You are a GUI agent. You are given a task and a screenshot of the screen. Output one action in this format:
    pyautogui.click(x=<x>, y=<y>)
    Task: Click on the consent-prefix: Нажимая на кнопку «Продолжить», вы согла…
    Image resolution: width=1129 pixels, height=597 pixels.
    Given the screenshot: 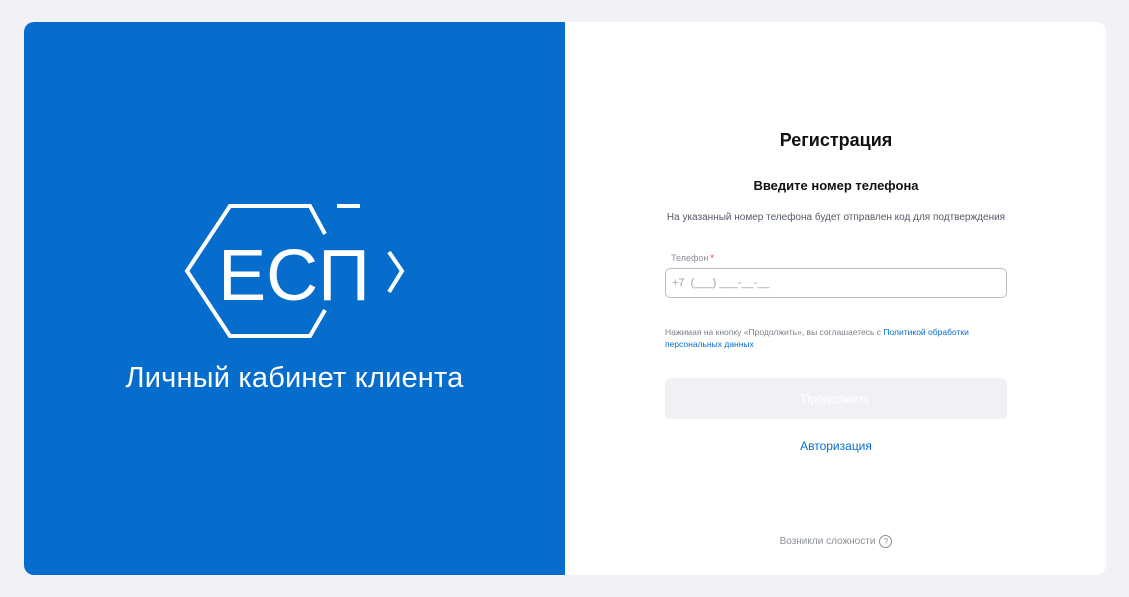 What is the action you would take?
    pyautogui.click(x=774, y=332)
    